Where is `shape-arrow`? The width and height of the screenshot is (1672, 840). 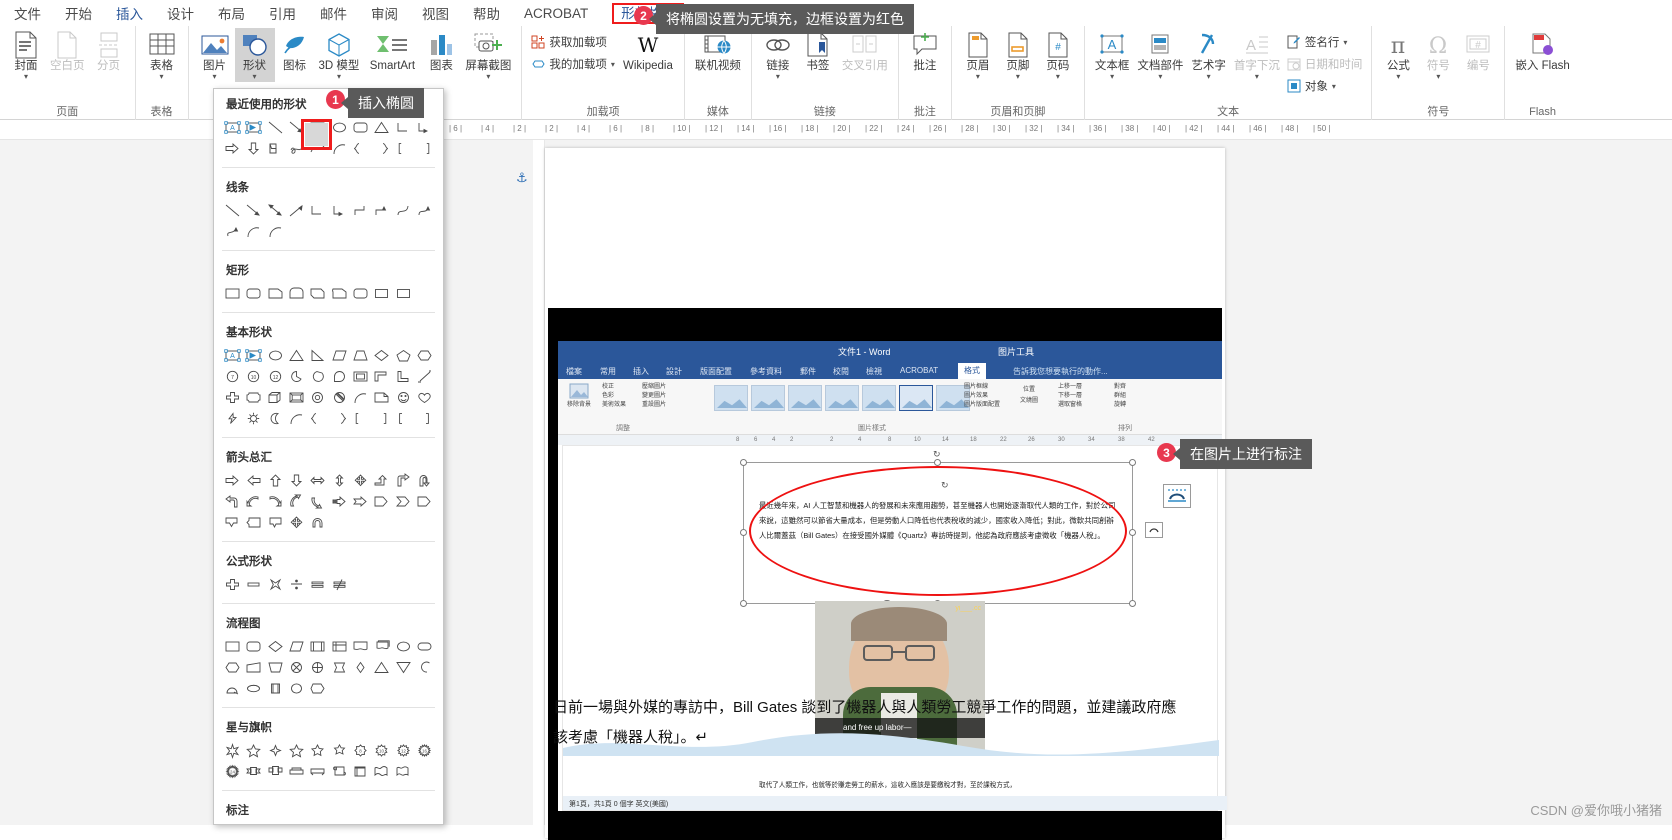
shape-arrow is located at coordinates (253, 210).